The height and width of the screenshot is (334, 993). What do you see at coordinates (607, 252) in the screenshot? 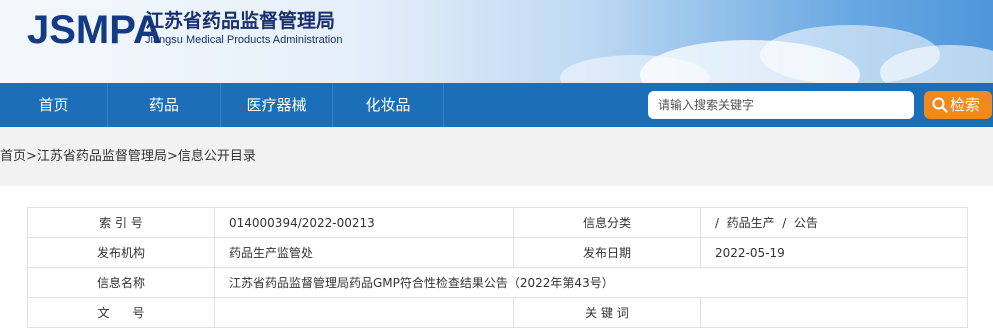
I see `date-label: 发布日期` at bounding box center [607, 252].